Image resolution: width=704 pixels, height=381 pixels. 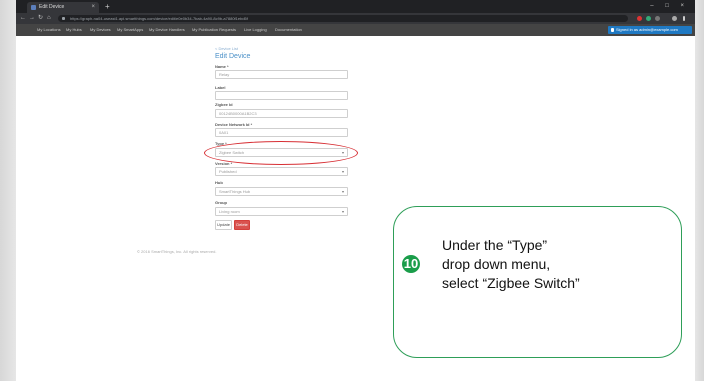 I want to click on network-id-input: 0A01, so click(x=281, y=132).